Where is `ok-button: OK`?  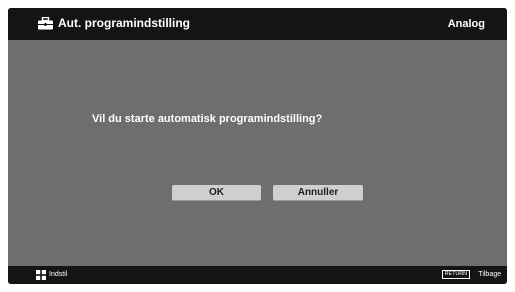
ok-button: OK is located at coordinates (216, 193).